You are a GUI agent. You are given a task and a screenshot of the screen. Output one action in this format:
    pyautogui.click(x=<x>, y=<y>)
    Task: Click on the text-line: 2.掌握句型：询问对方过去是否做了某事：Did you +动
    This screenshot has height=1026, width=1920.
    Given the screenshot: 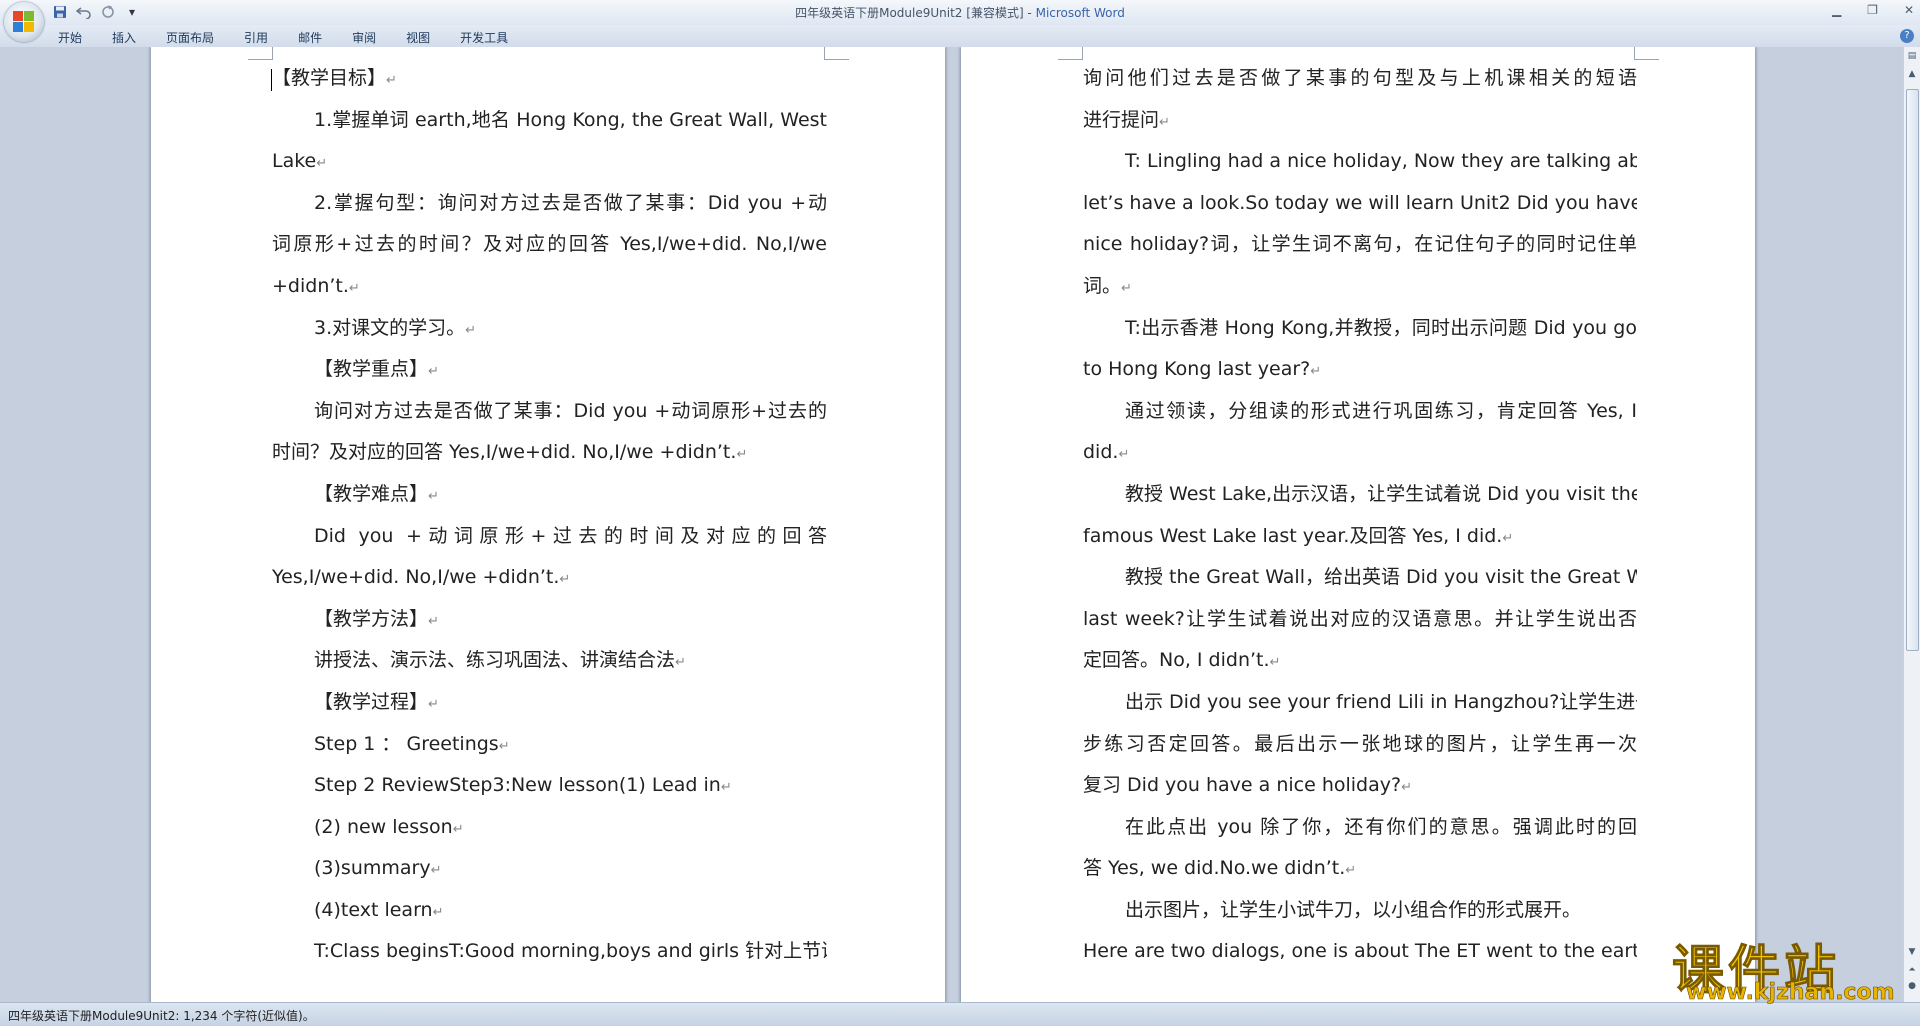 What is the action you would take?
    pyautogui.click(x=570, y=202)
    